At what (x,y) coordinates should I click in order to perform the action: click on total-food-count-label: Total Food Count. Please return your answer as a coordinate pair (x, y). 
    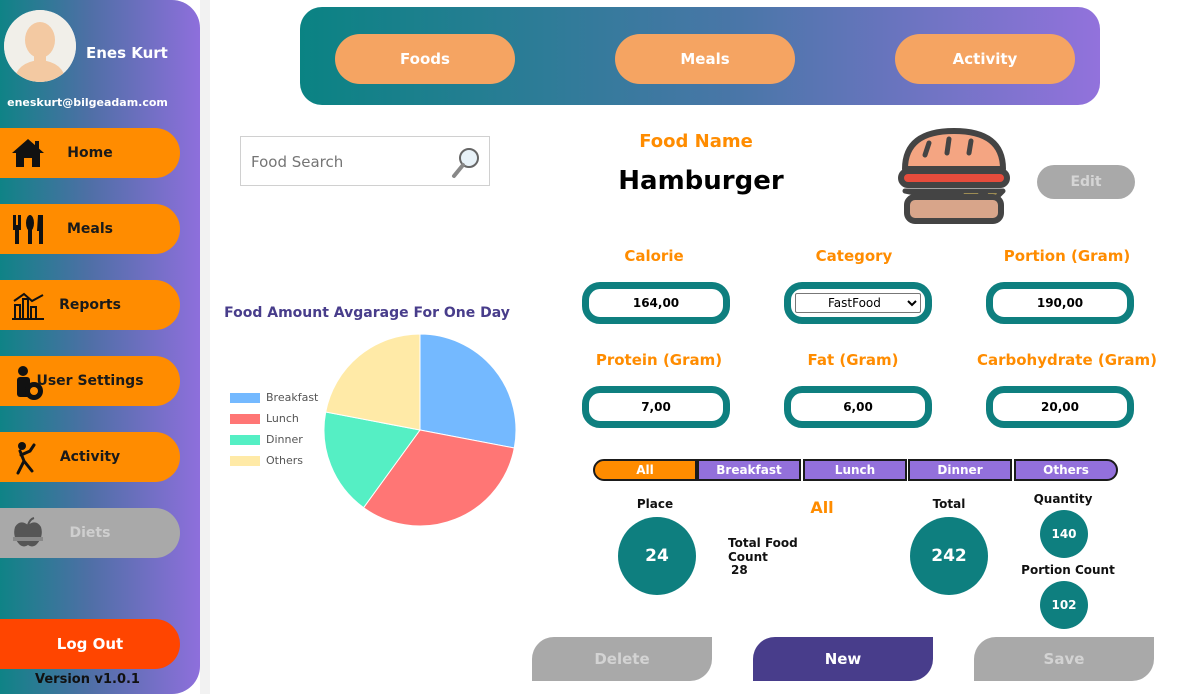
    Looking at the image, I should click on (763, 550).